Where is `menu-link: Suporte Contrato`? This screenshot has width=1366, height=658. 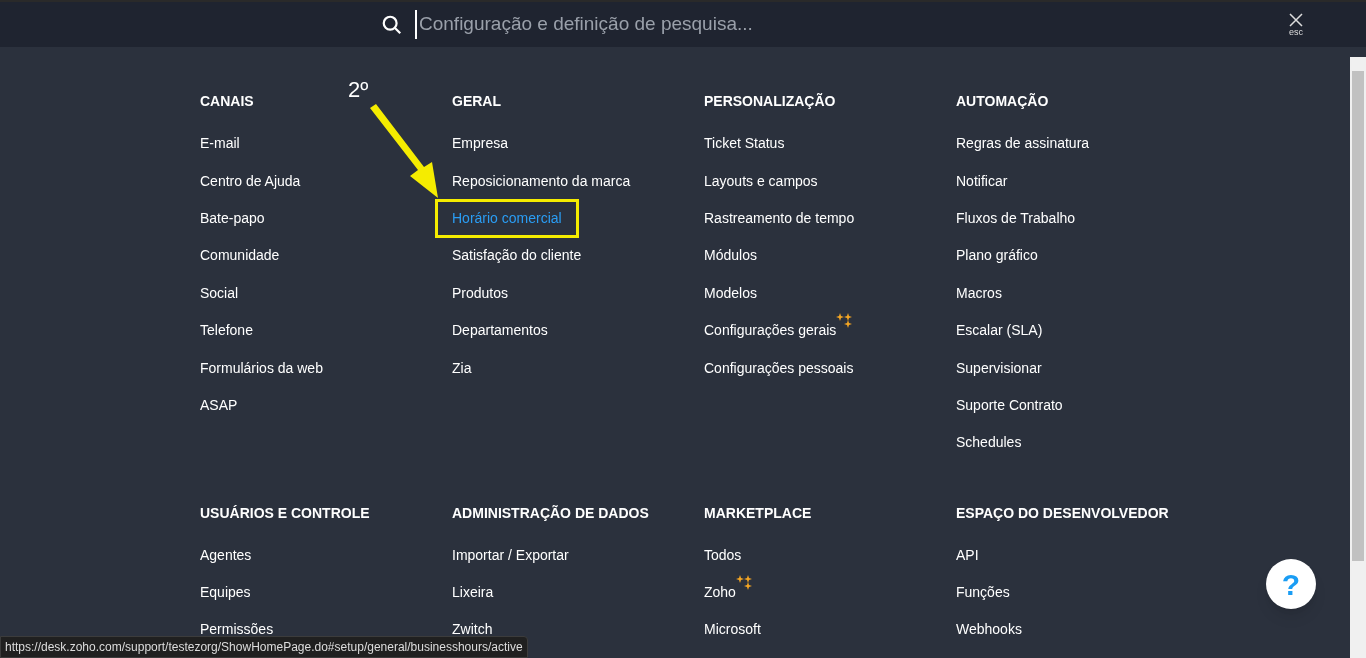 menu-link: Suporte Contrato is located at coordinates (1009, 405).